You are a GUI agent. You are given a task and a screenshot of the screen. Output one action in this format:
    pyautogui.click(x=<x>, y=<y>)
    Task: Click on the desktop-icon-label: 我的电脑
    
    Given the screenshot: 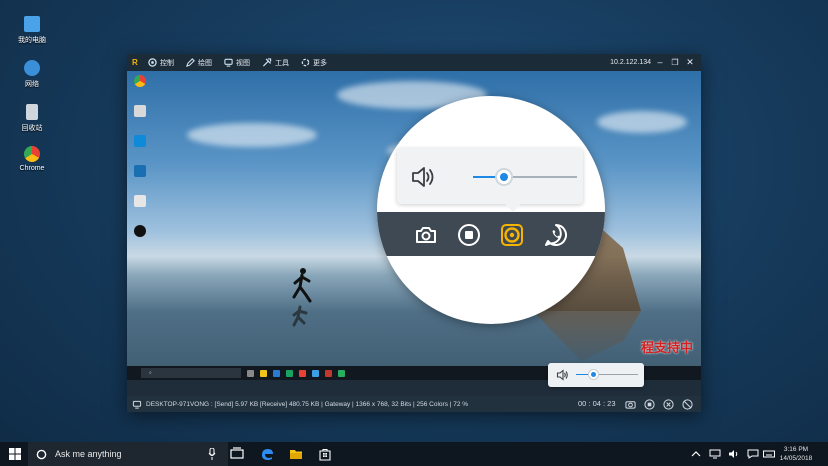 What is the action you would take?
    pyautogui.click(x=32, y=40)
    